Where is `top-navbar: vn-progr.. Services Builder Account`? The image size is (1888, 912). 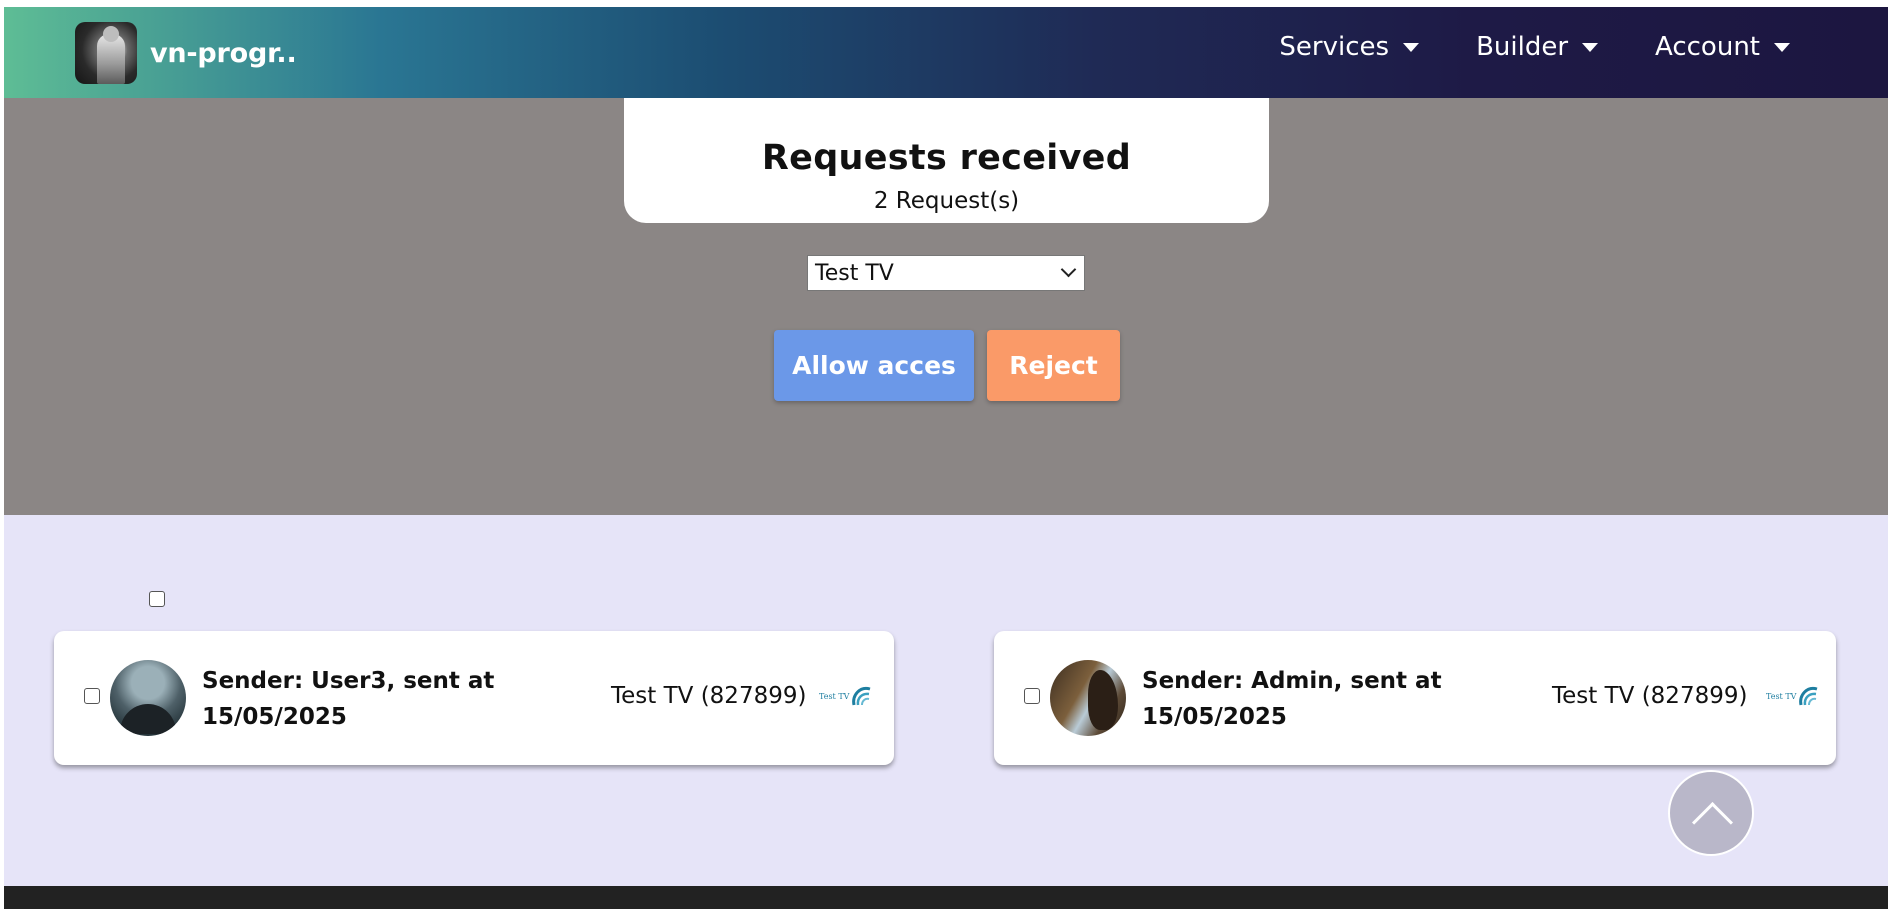
top-navbar: vn-progr.. Services Builder Account is located at coordinates (946, 52).